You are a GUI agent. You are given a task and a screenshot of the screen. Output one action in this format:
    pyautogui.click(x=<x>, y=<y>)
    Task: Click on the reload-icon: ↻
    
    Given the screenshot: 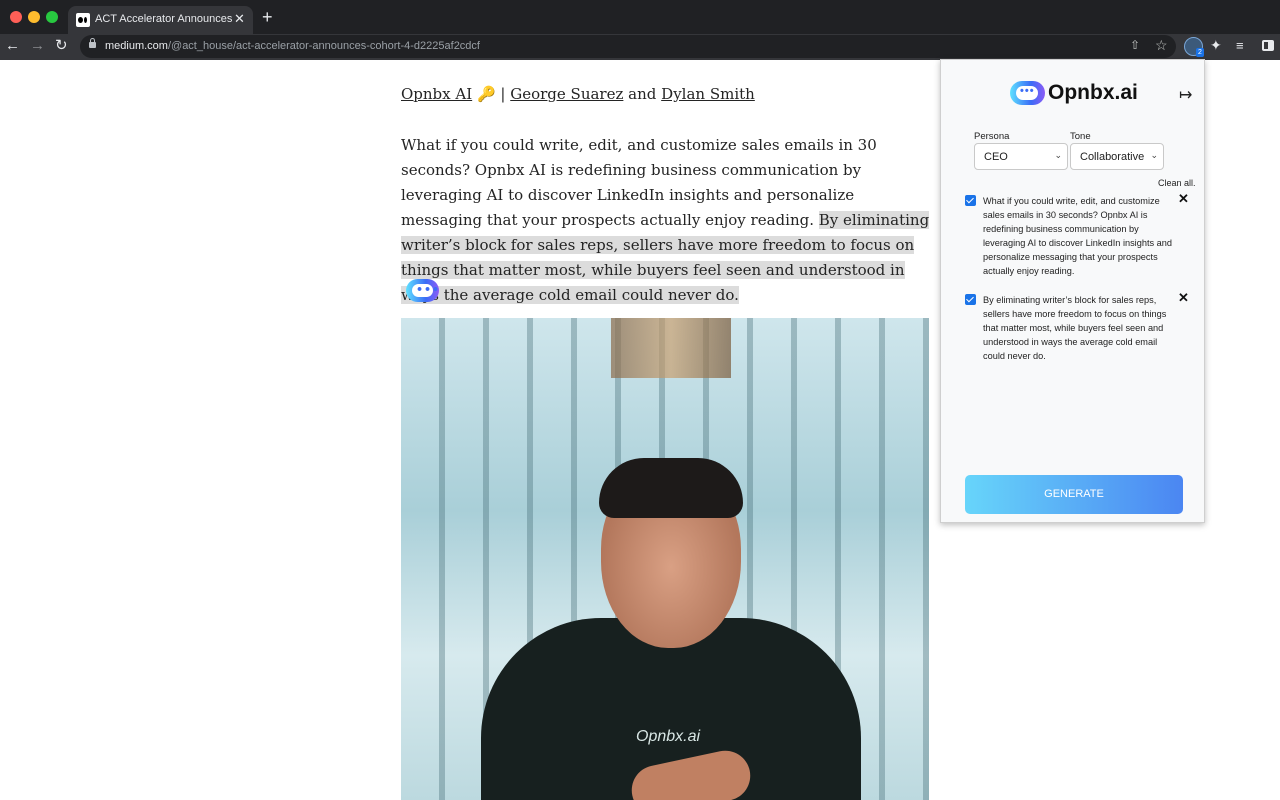 What is the action you would take?
    pyautogui.click(x=61, y=46)
    